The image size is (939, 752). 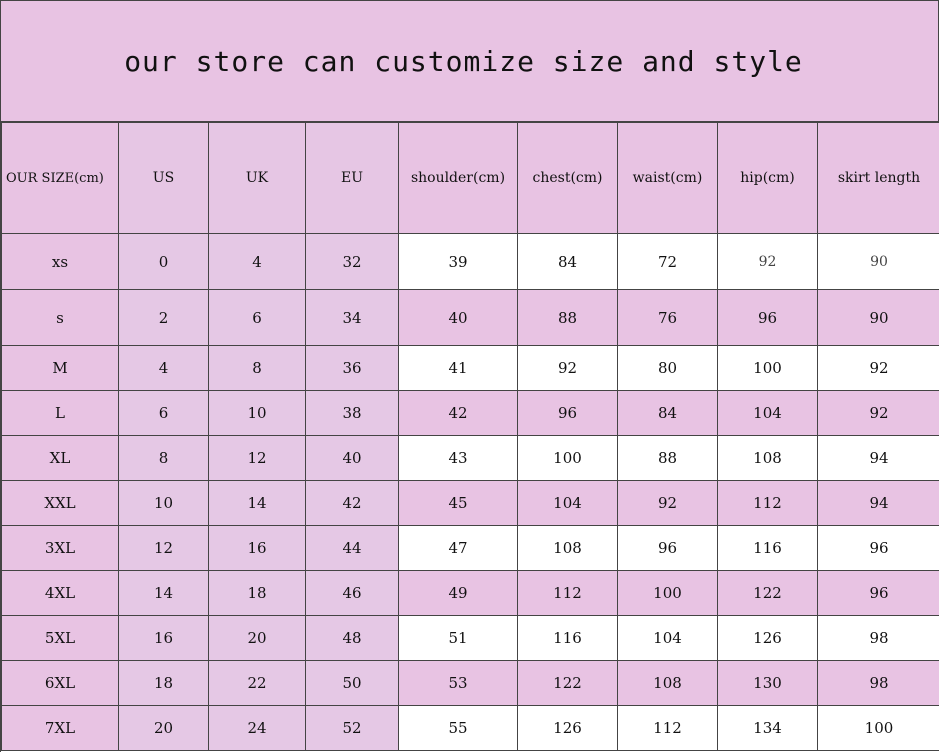 I want to click on waist-cell: 112, so click(x=667, y=728).